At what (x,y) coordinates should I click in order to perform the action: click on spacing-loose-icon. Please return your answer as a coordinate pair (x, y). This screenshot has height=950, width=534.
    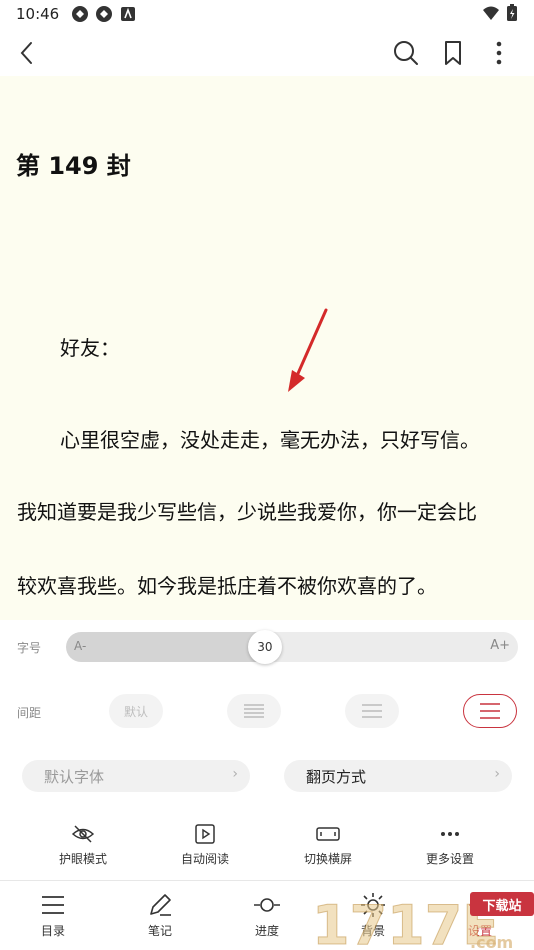
    Looking at the image, I should click on (490, 711).